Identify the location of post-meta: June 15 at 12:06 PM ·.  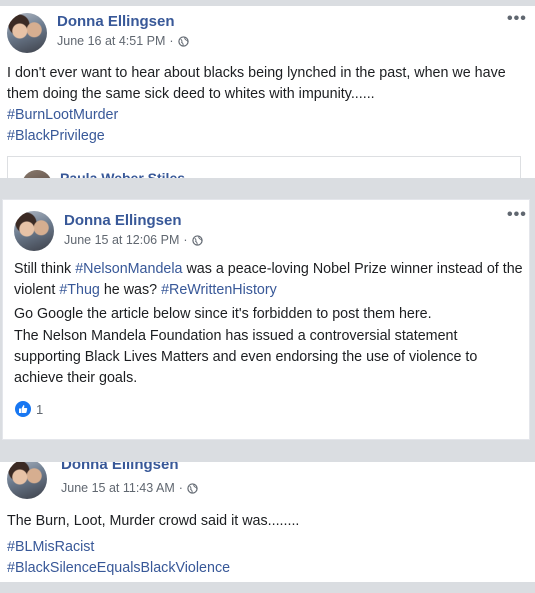
(133, 240).